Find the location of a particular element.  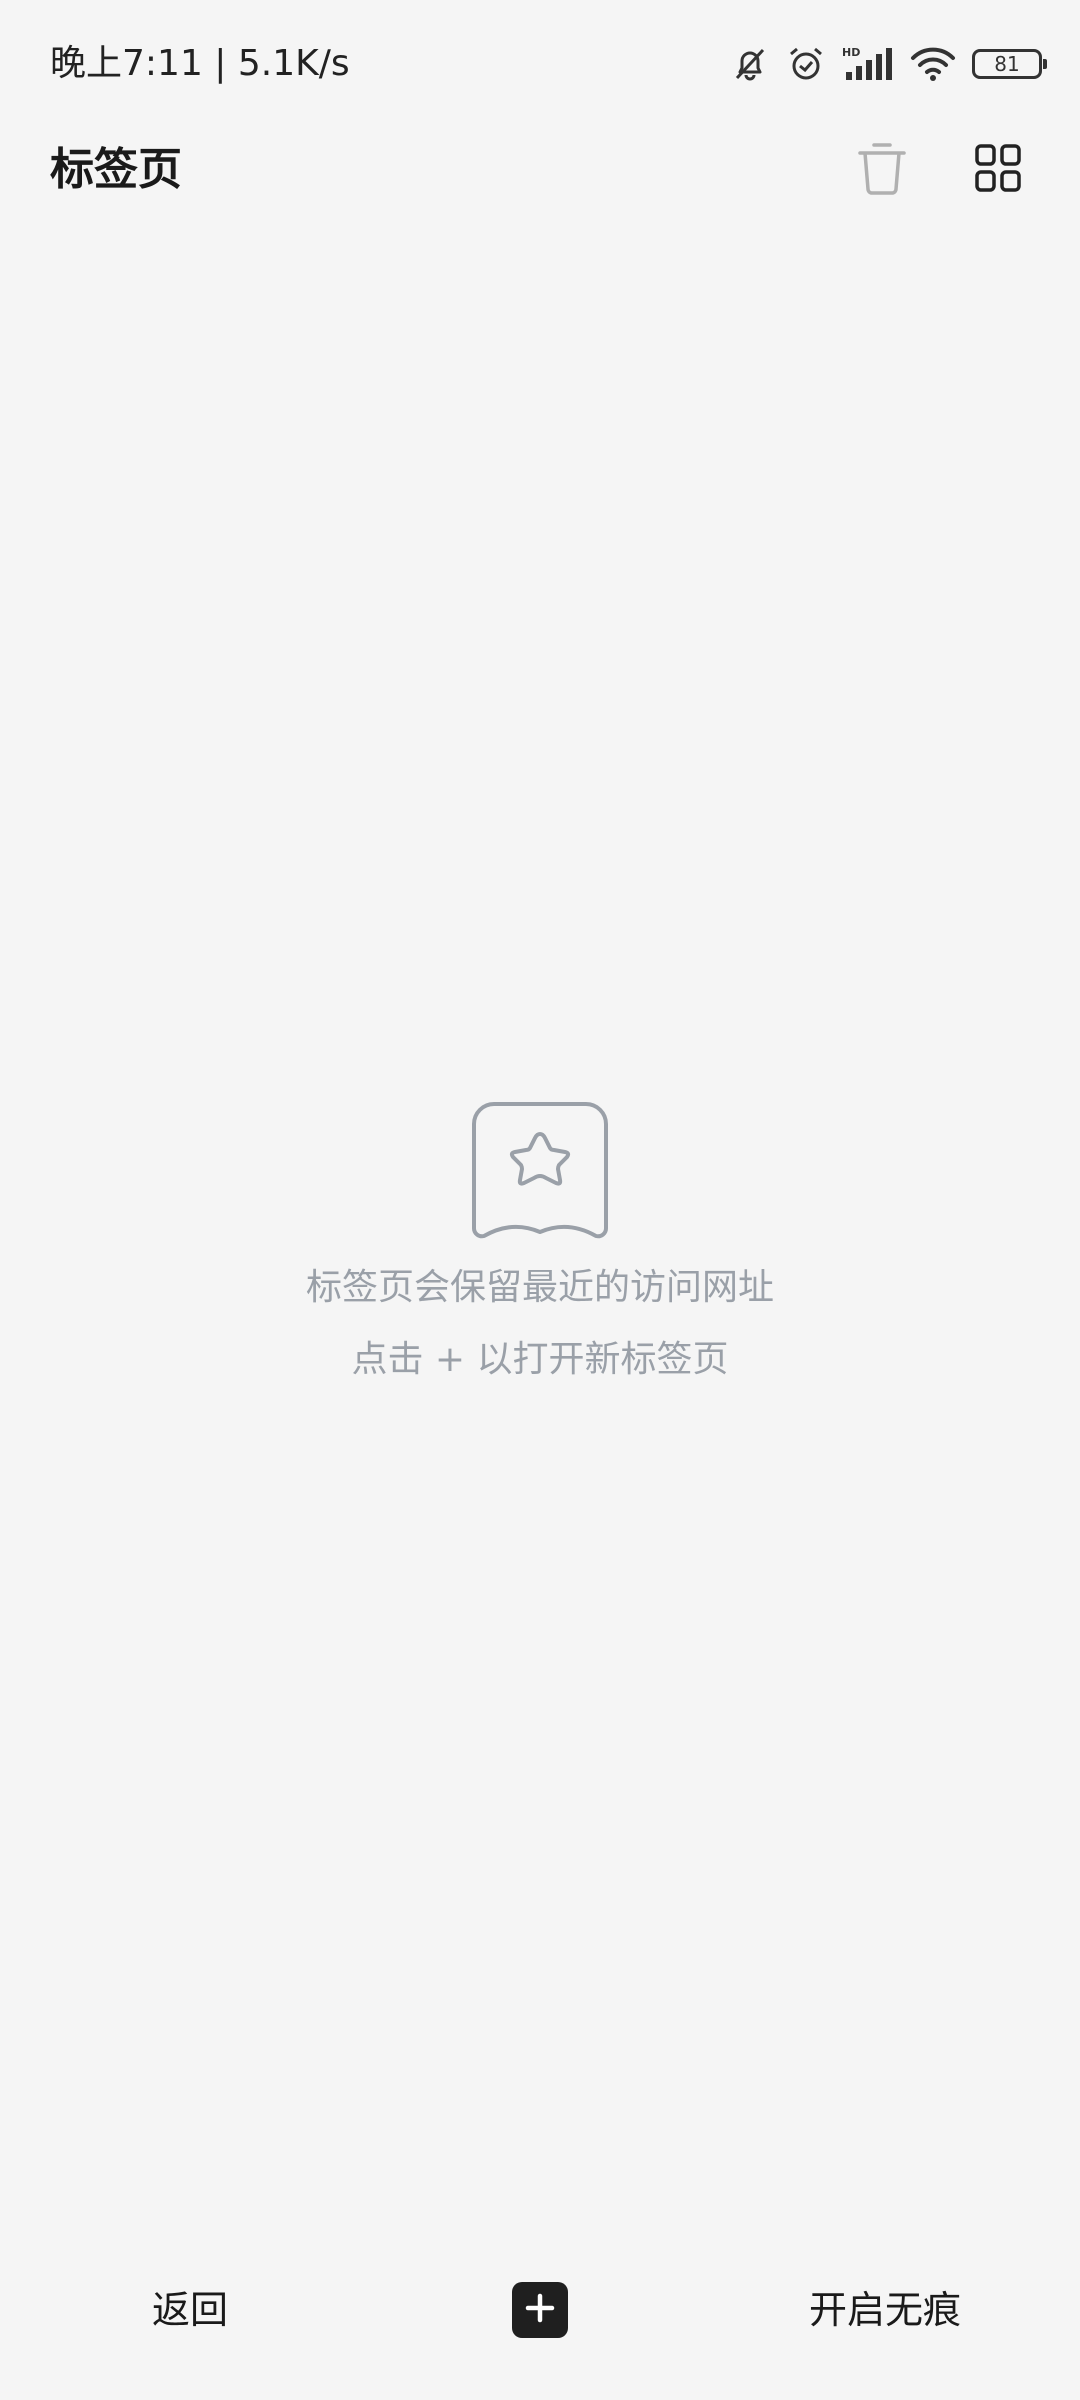

star-bookmark-icon is located at coordinates (540, 1173).